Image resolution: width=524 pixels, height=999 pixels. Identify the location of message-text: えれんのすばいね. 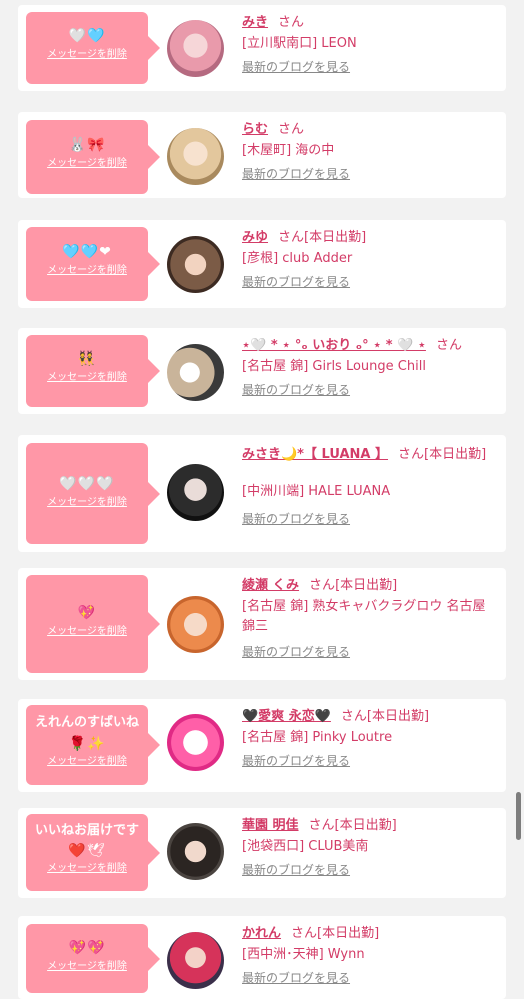
(86, 722).